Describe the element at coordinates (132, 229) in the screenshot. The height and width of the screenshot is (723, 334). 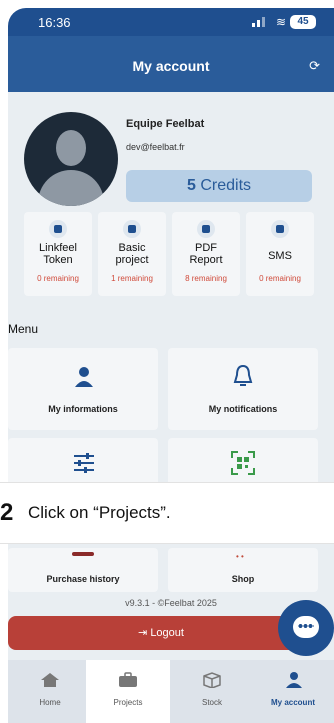
I see `folder-icon` at that location.